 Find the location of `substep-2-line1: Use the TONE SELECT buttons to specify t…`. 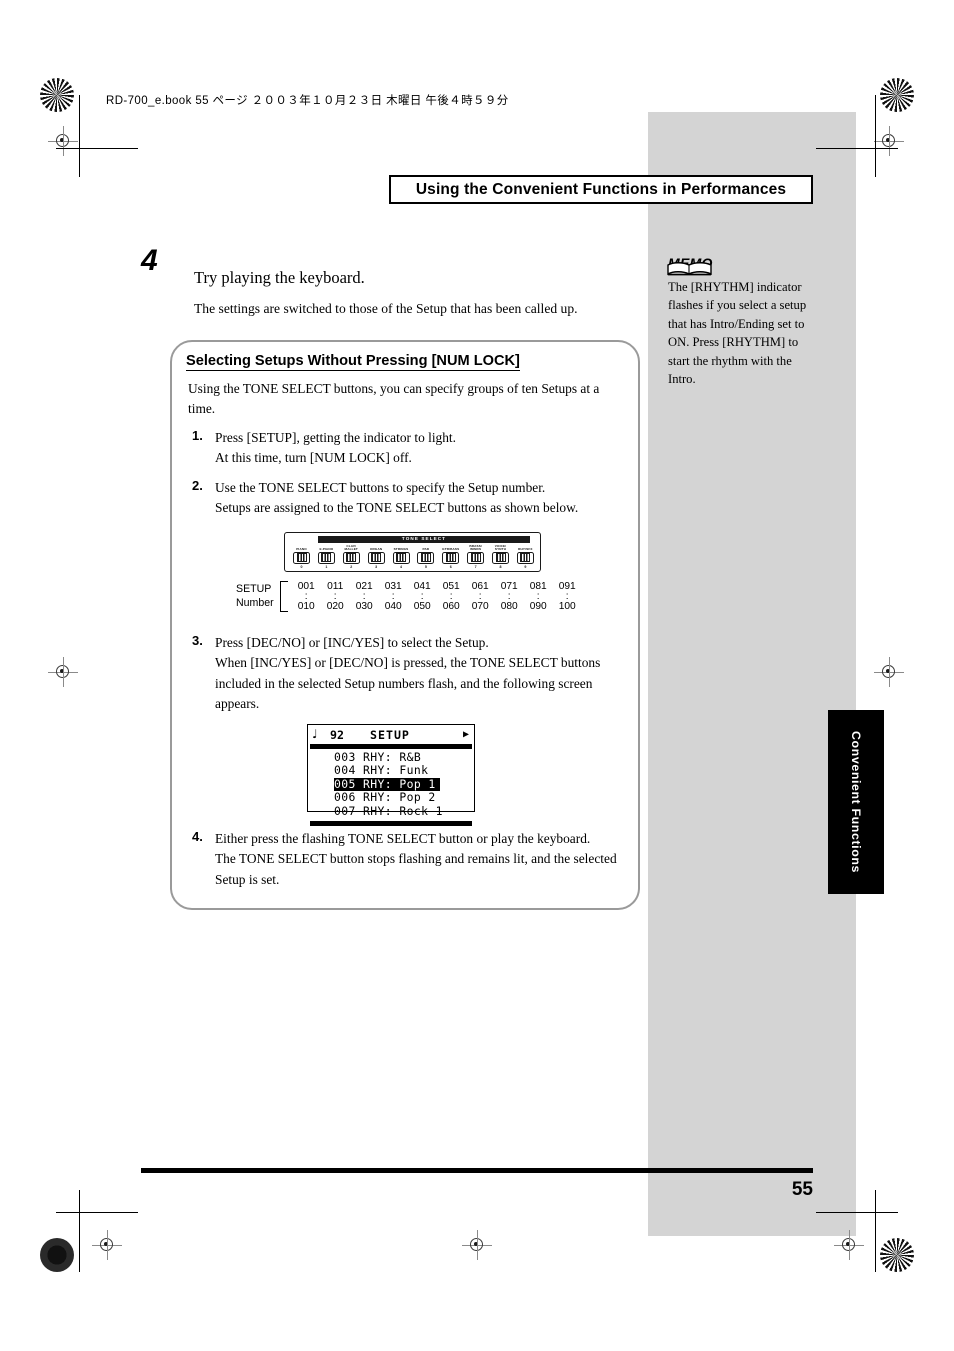

substep-2-line1: Use the TONE SELECT buttons to specify t… is located at coordinates (380, 487).